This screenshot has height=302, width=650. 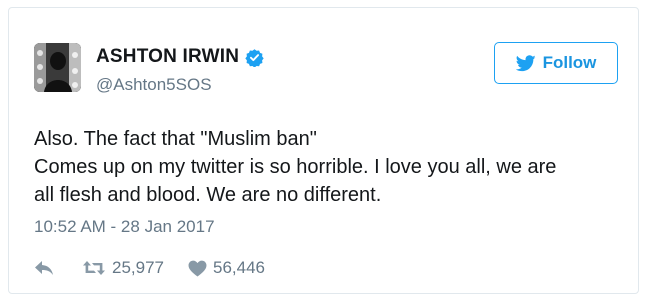 I want to click on like-button: 56,446, so click(x=226, y=268).